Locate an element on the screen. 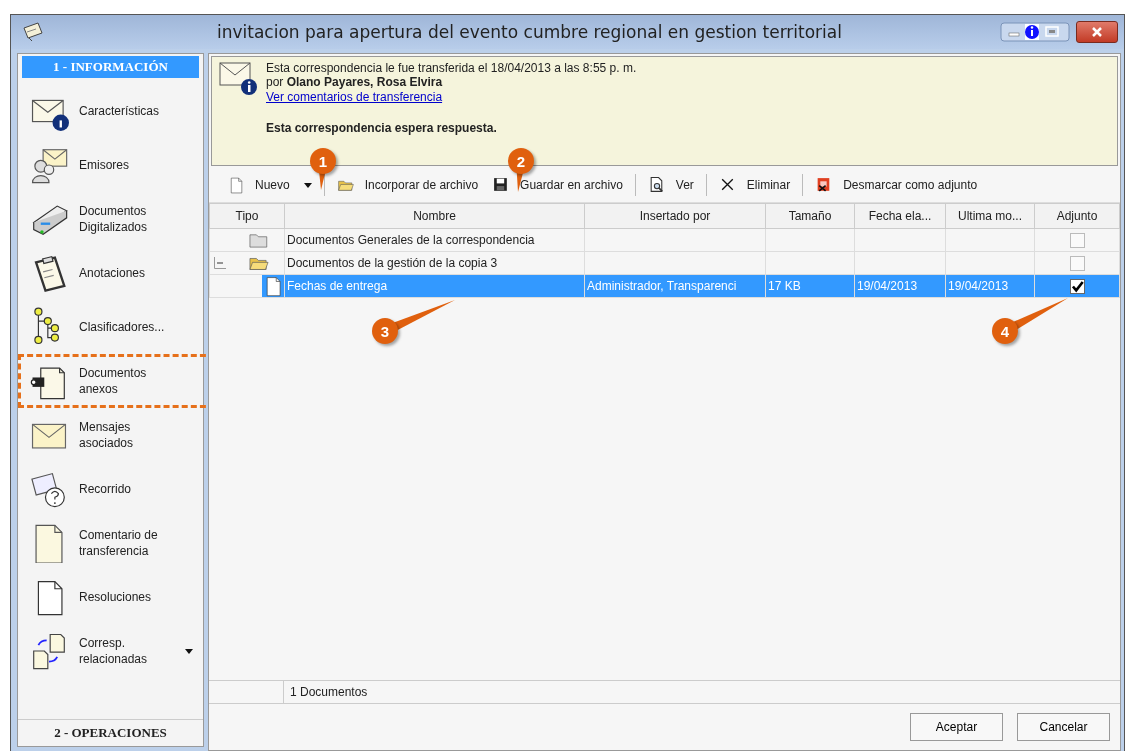 The width and height of the screenshot is (1129, 751). sidebar-item: Comentario de transferencia is located at coordinates (116, 543).